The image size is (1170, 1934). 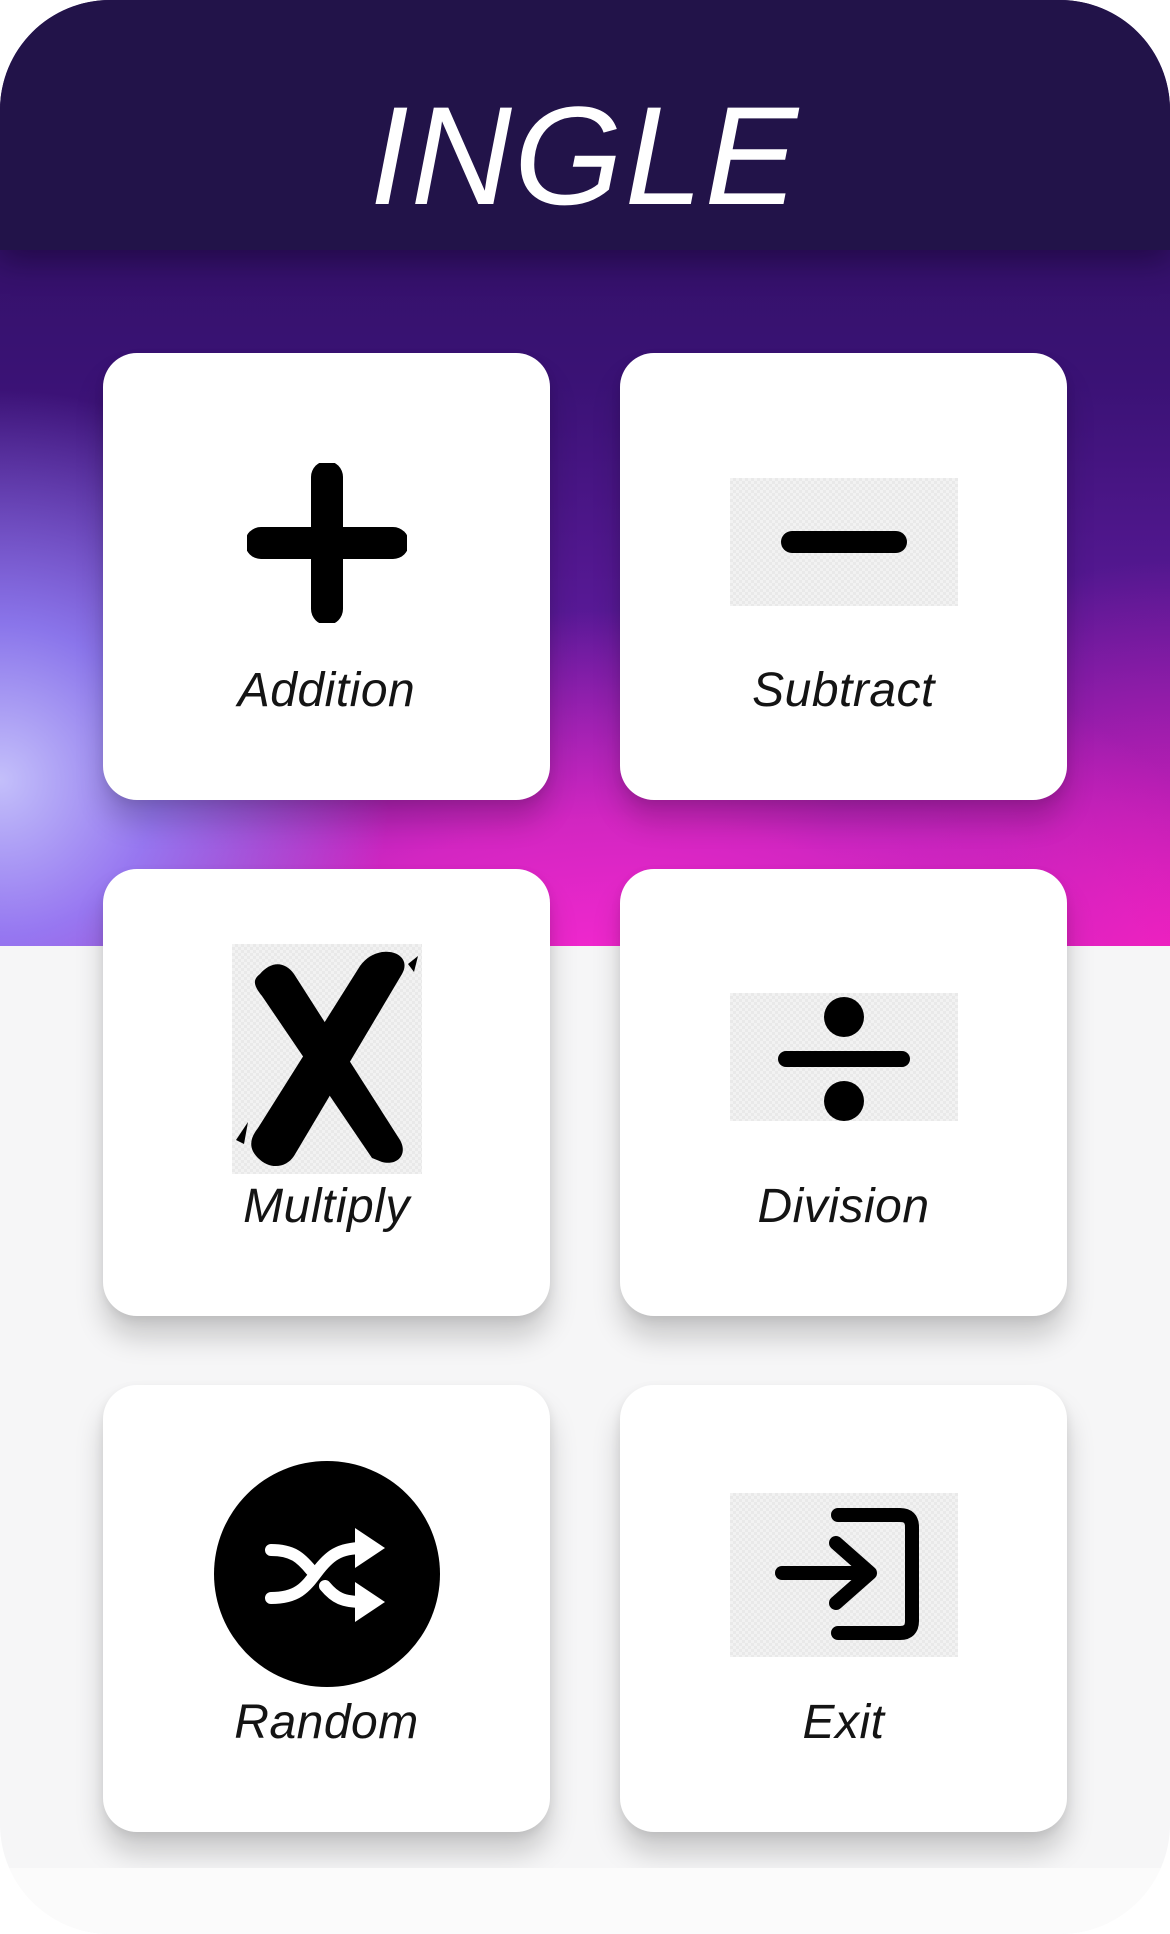 I want to click on minus-icon, so click(x=843, y=542).